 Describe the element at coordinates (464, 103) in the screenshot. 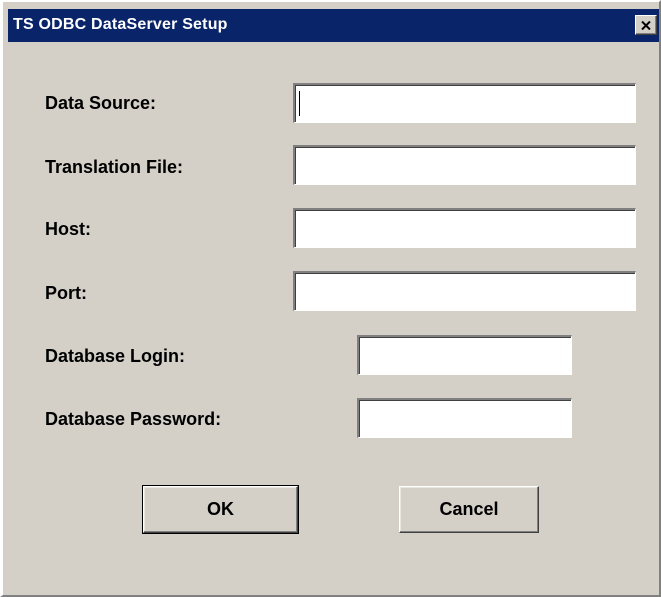

I see `data-source-input` at that location.